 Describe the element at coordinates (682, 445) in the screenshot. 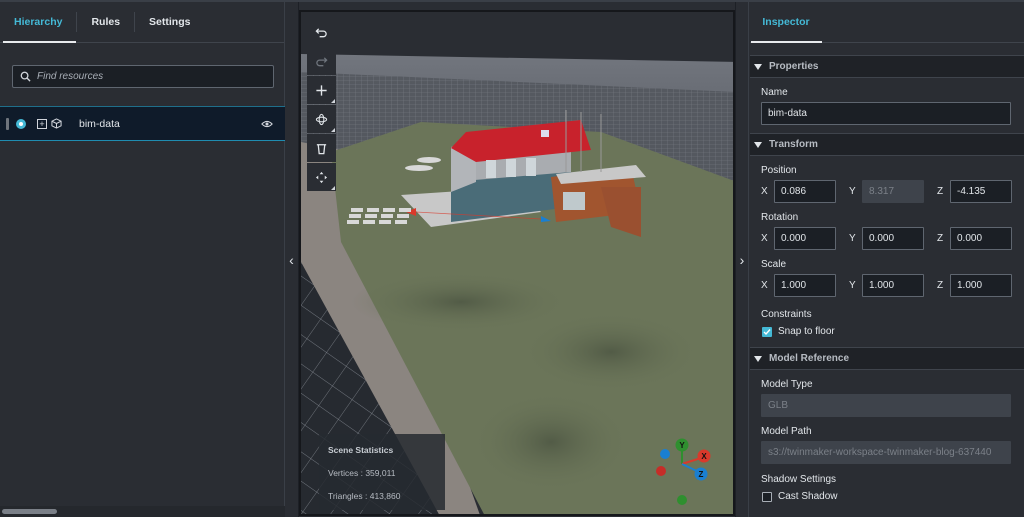

I see `gizmo-y-label: Y` at that location.